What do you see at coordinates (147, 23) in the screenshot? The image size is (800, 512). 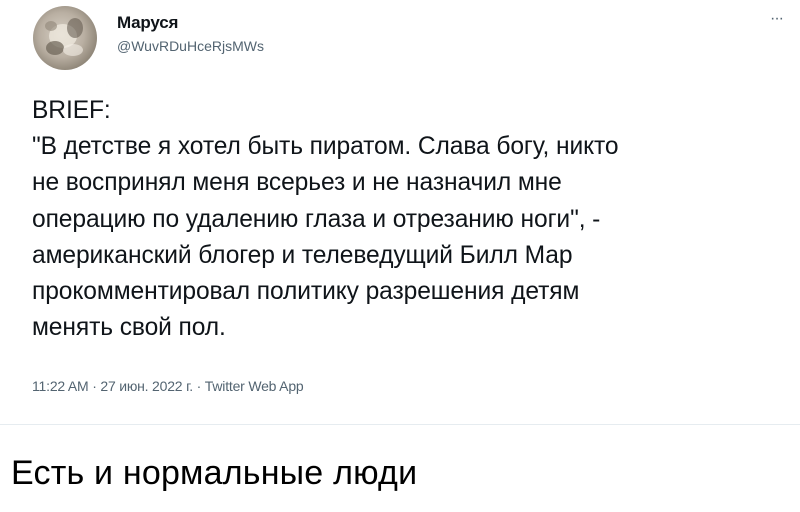 I see `author-display-name: Маруся` at bounding box center [147, 23].